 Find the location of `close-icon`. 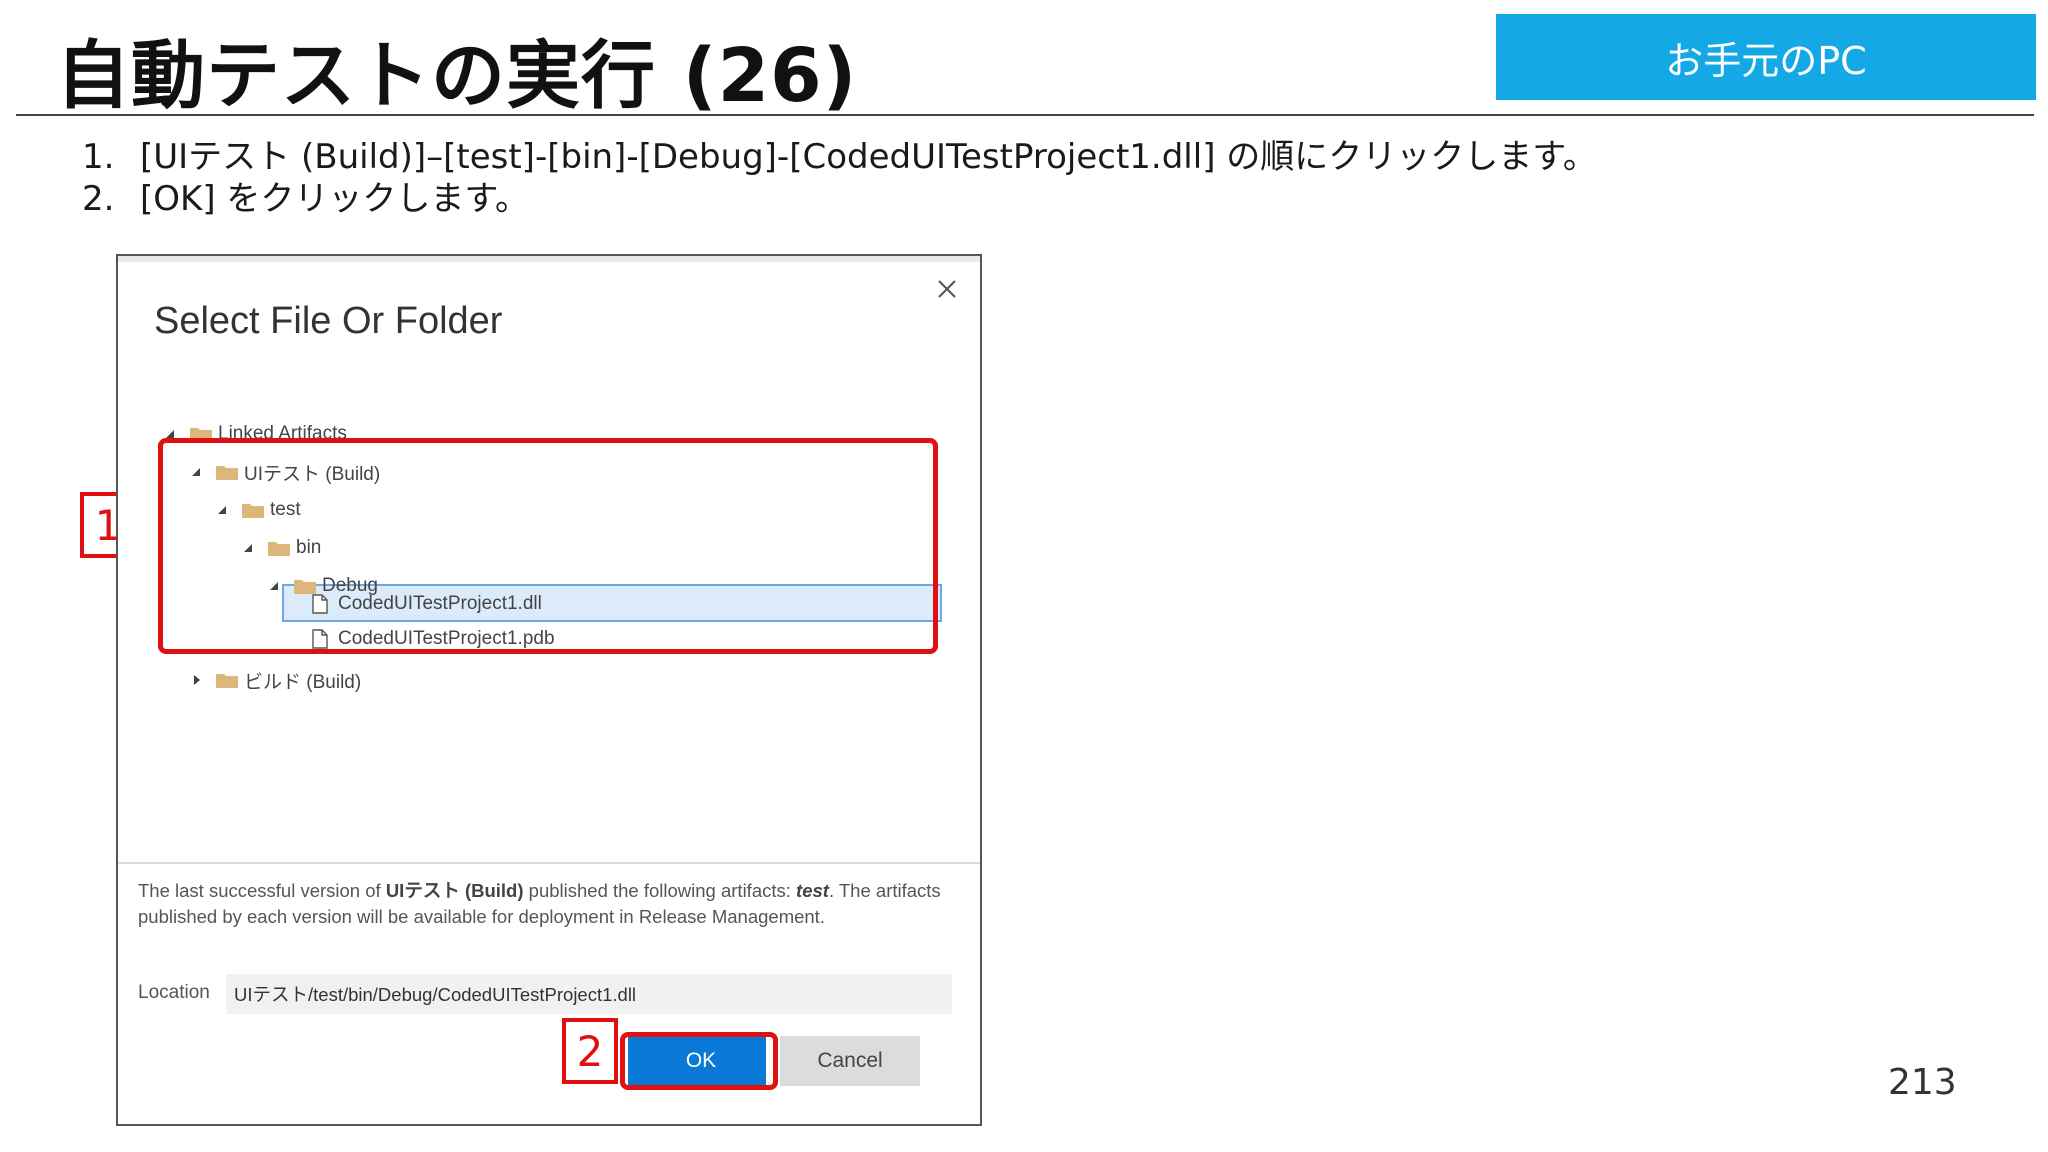

close-icon is located at coordinates (947, 289).